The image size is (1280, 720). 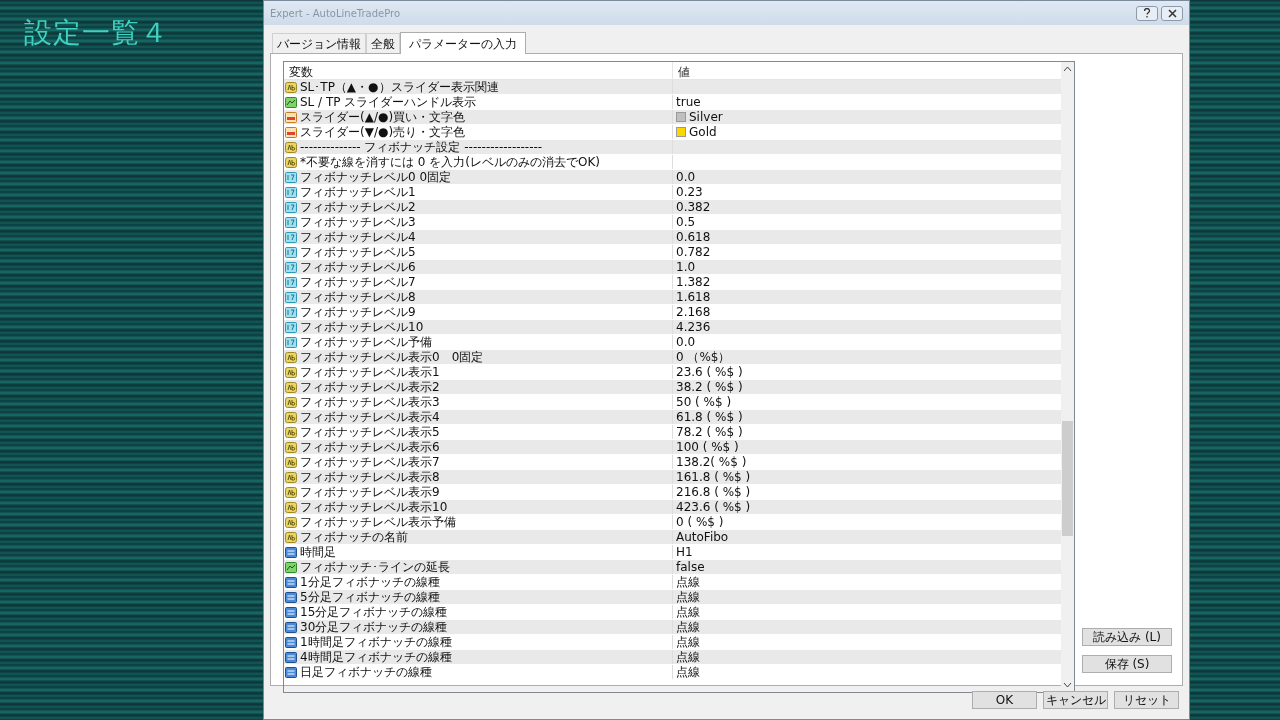 What do you see at coordinates (672, 447) in the screenshot?
I see `table-row: フィボナッチレベル表示6 100 ( %$ )` at bounding box center [672, 447].